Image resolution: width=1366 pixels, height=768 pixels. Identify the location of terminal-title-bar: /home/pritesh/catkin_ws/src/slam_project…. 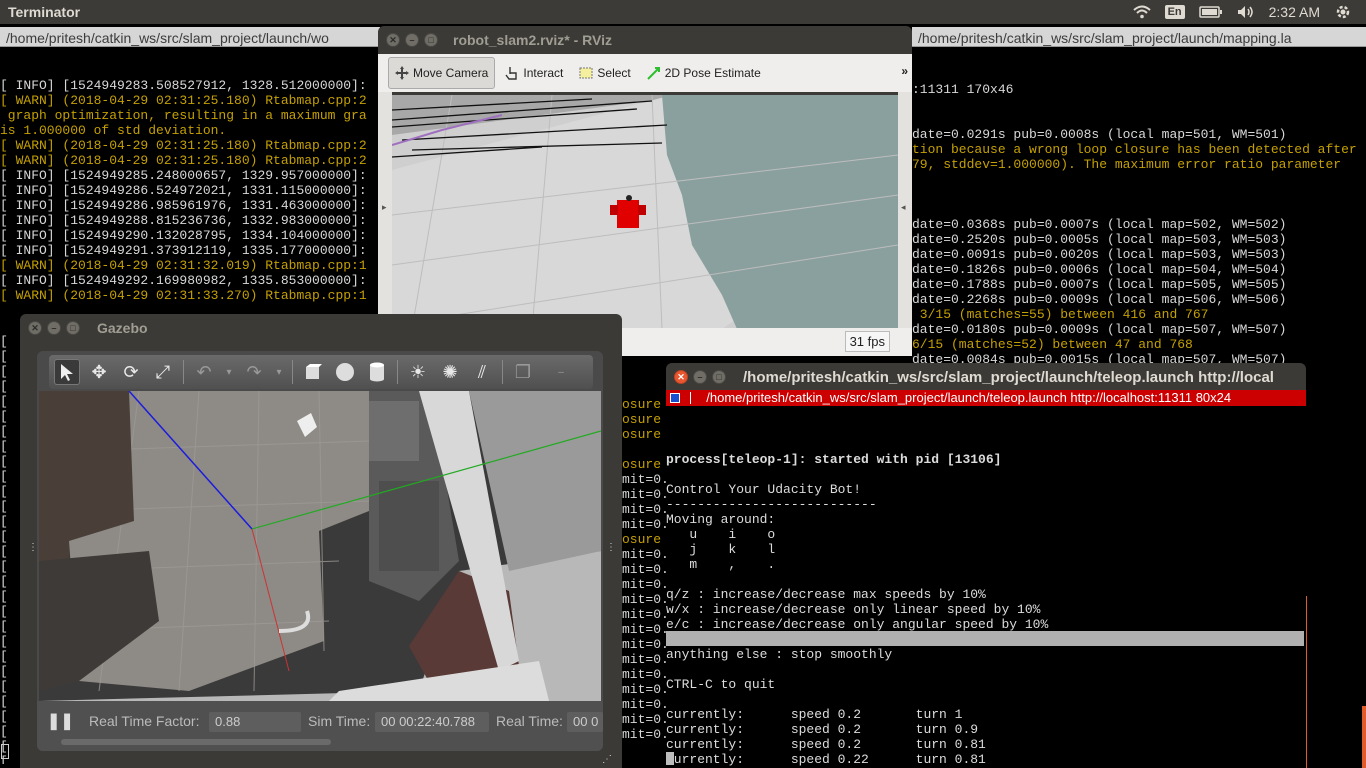
(986, 398).